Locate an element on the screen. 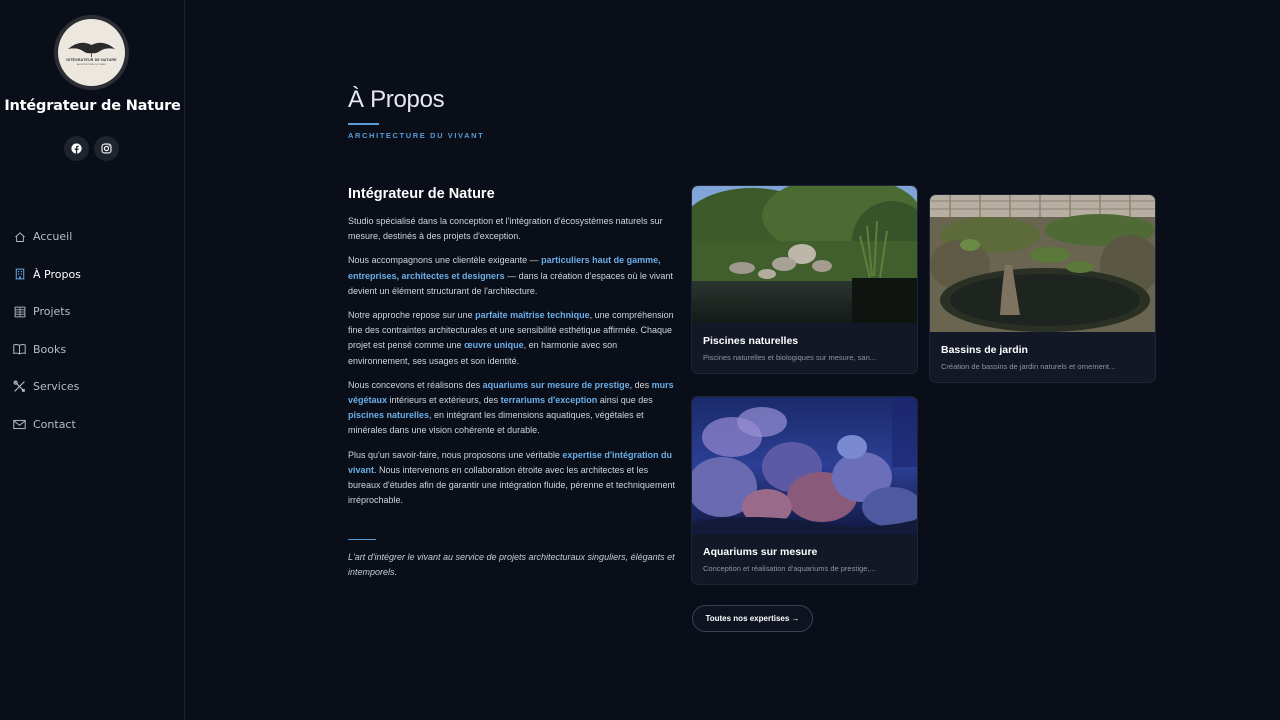 The width and height of the screenshot is (1280, 720). nav-item-books: Books is located at coordinates (92, 350).